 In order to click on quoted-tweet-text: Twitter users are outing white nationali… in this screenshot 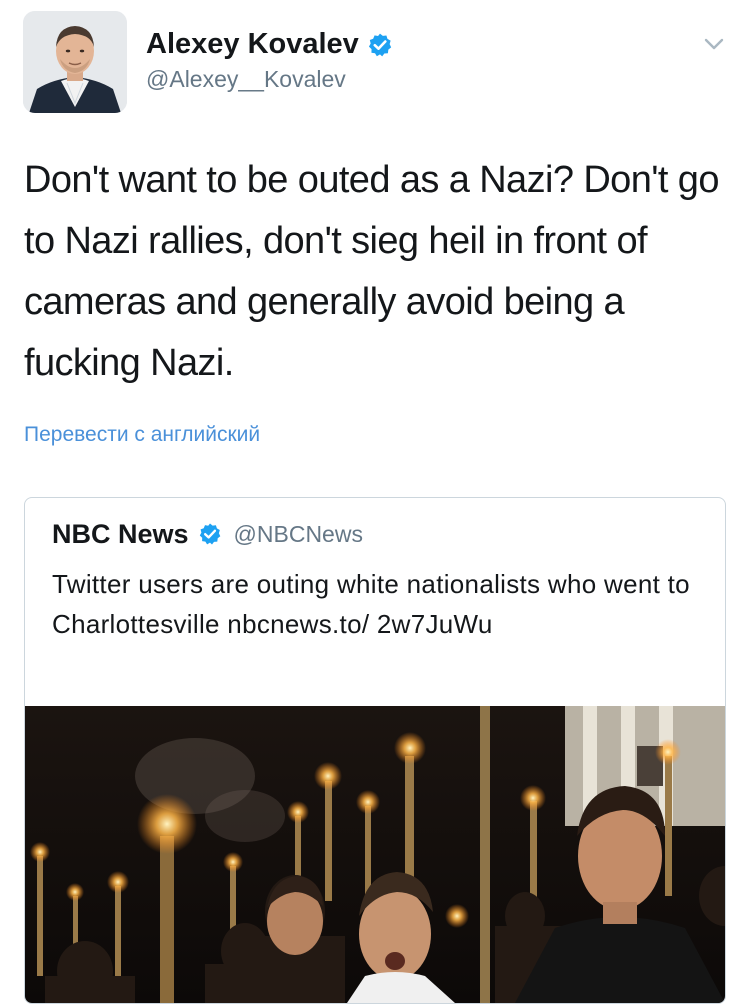, I will do `click(371, 604)`.